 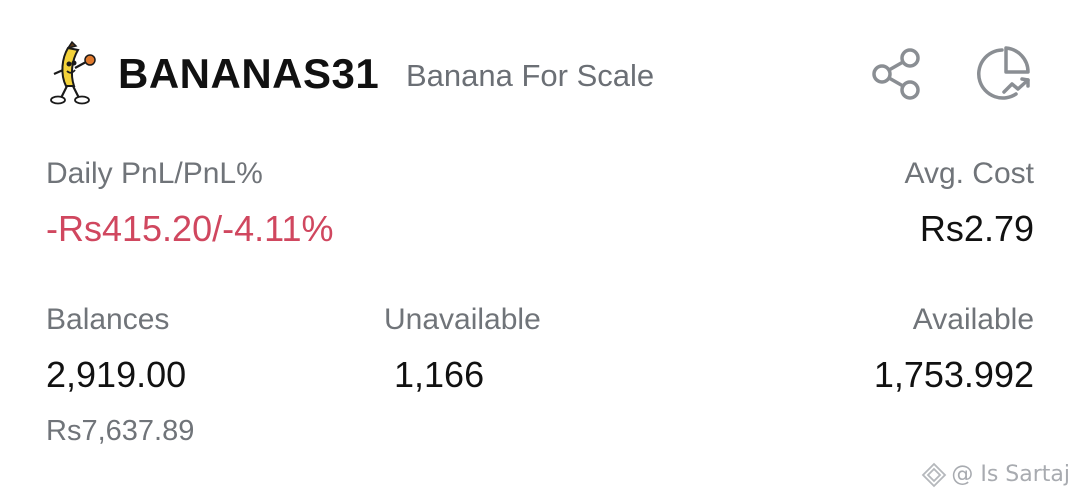 What do you see at coordinates (116, 374) in the screenshot?
I see `balances-value: 2,919.00` at bounding box center [116, 374].